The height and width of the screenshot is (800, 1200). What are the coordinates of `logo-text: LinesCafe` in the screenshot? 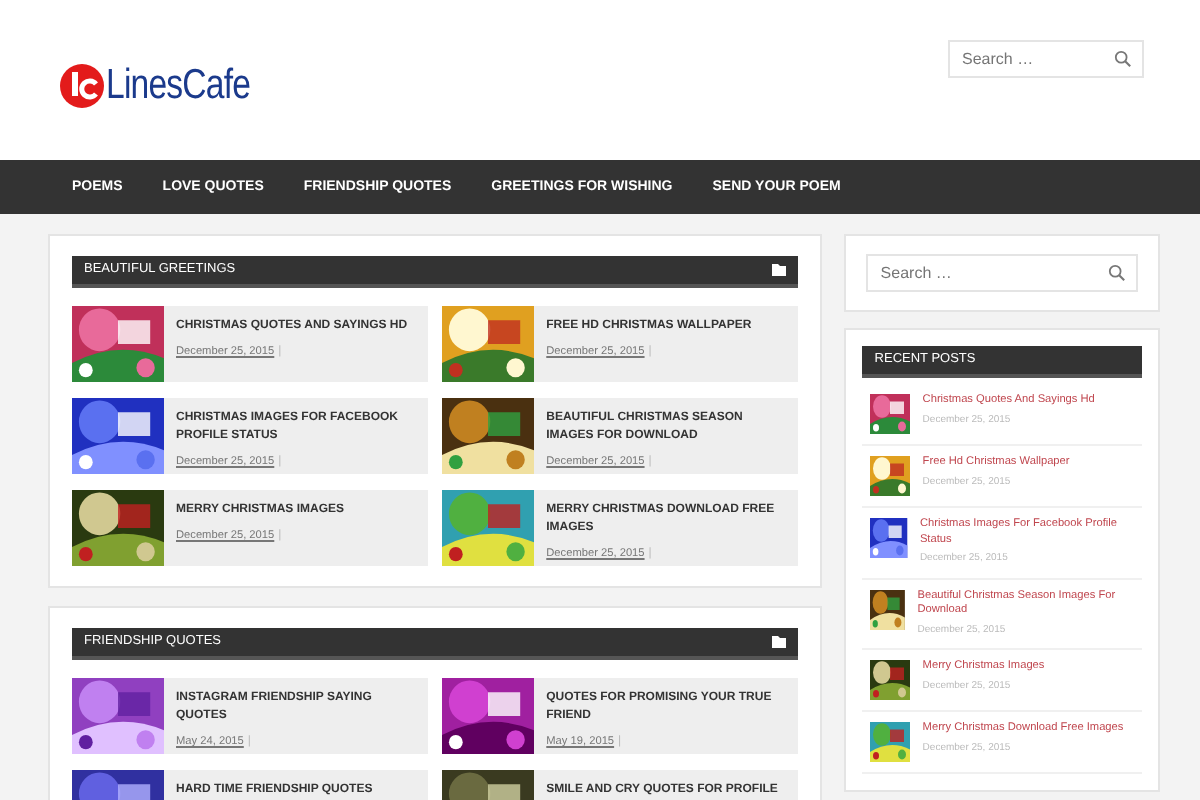 It's located at (178, 85).